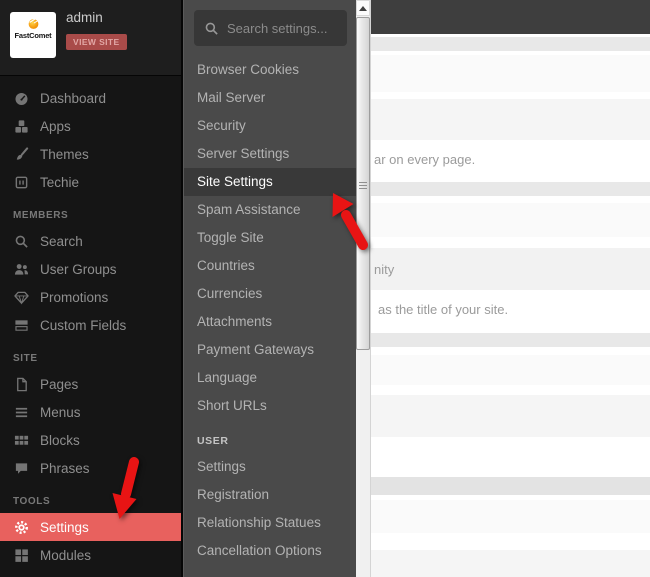 The height and width of the screenshot is (577, 650). What do you see at coordinates (270, 294) in the screenshot?
I see `settings-menu-item-currencies: Currencies` at bounding box center [270, 294].